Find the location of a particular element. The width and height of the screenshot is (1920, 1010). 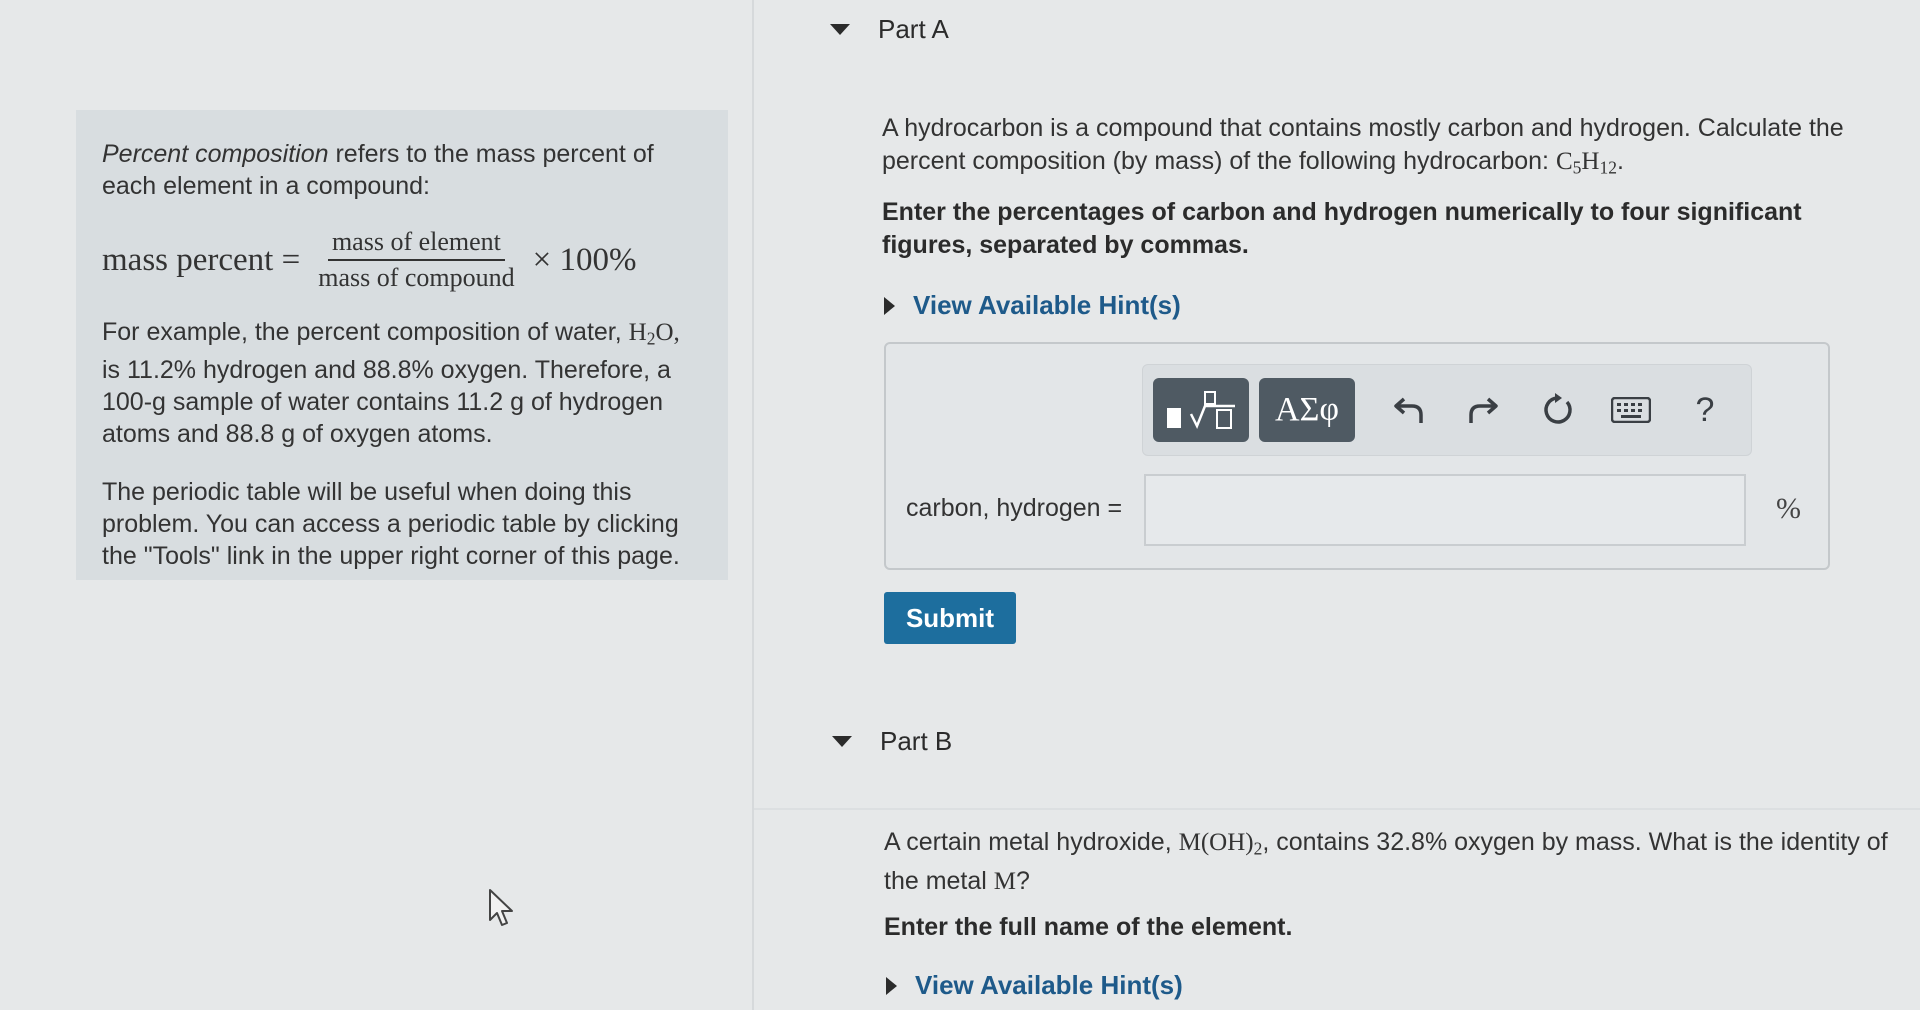

part-b-question-end: ? is located at coordinates (1023, 881).